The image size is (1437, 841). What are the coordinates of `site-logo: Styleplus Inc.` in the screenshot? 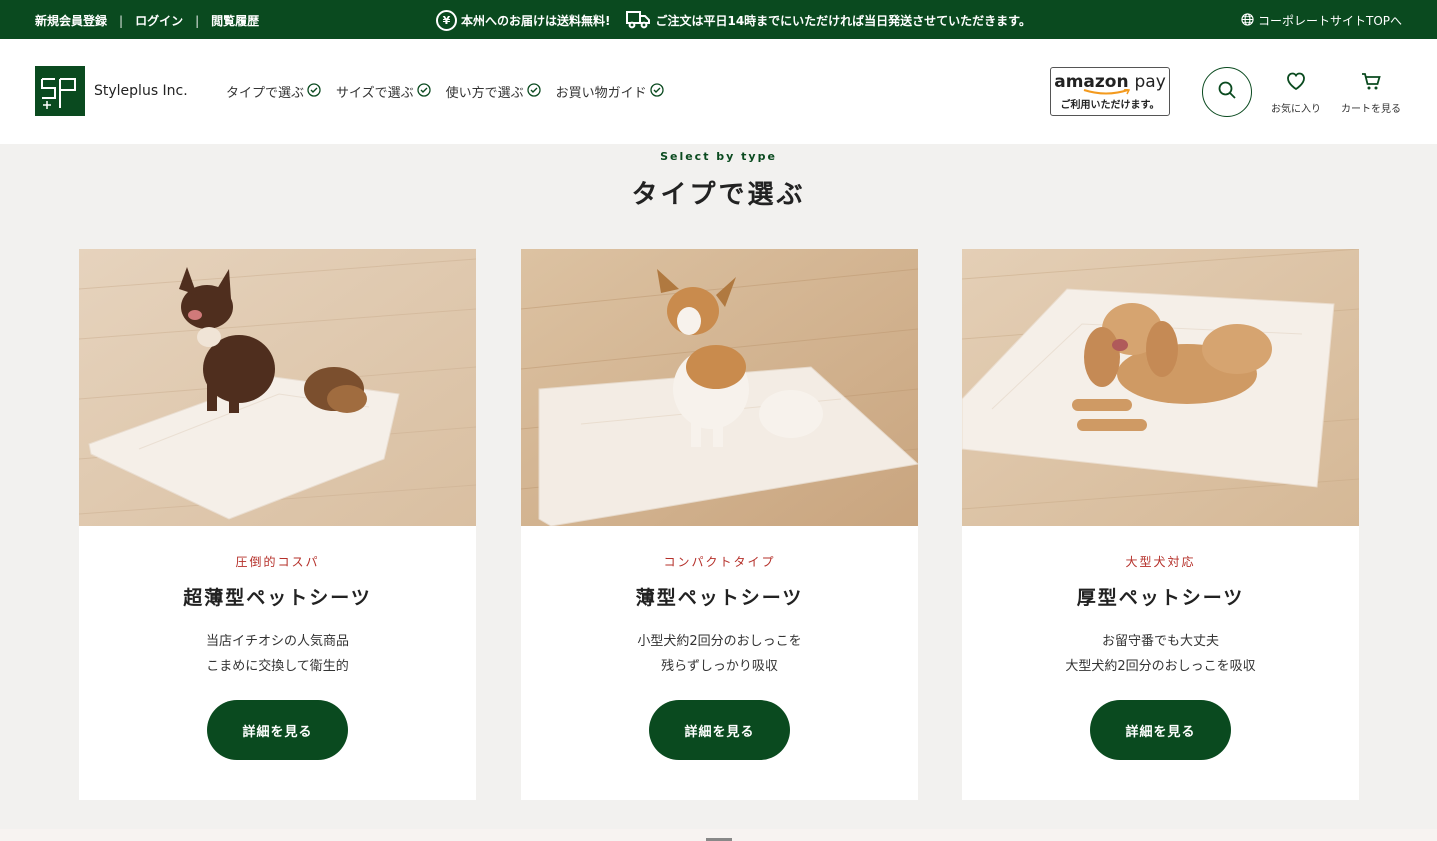 It's located at (111, 91).